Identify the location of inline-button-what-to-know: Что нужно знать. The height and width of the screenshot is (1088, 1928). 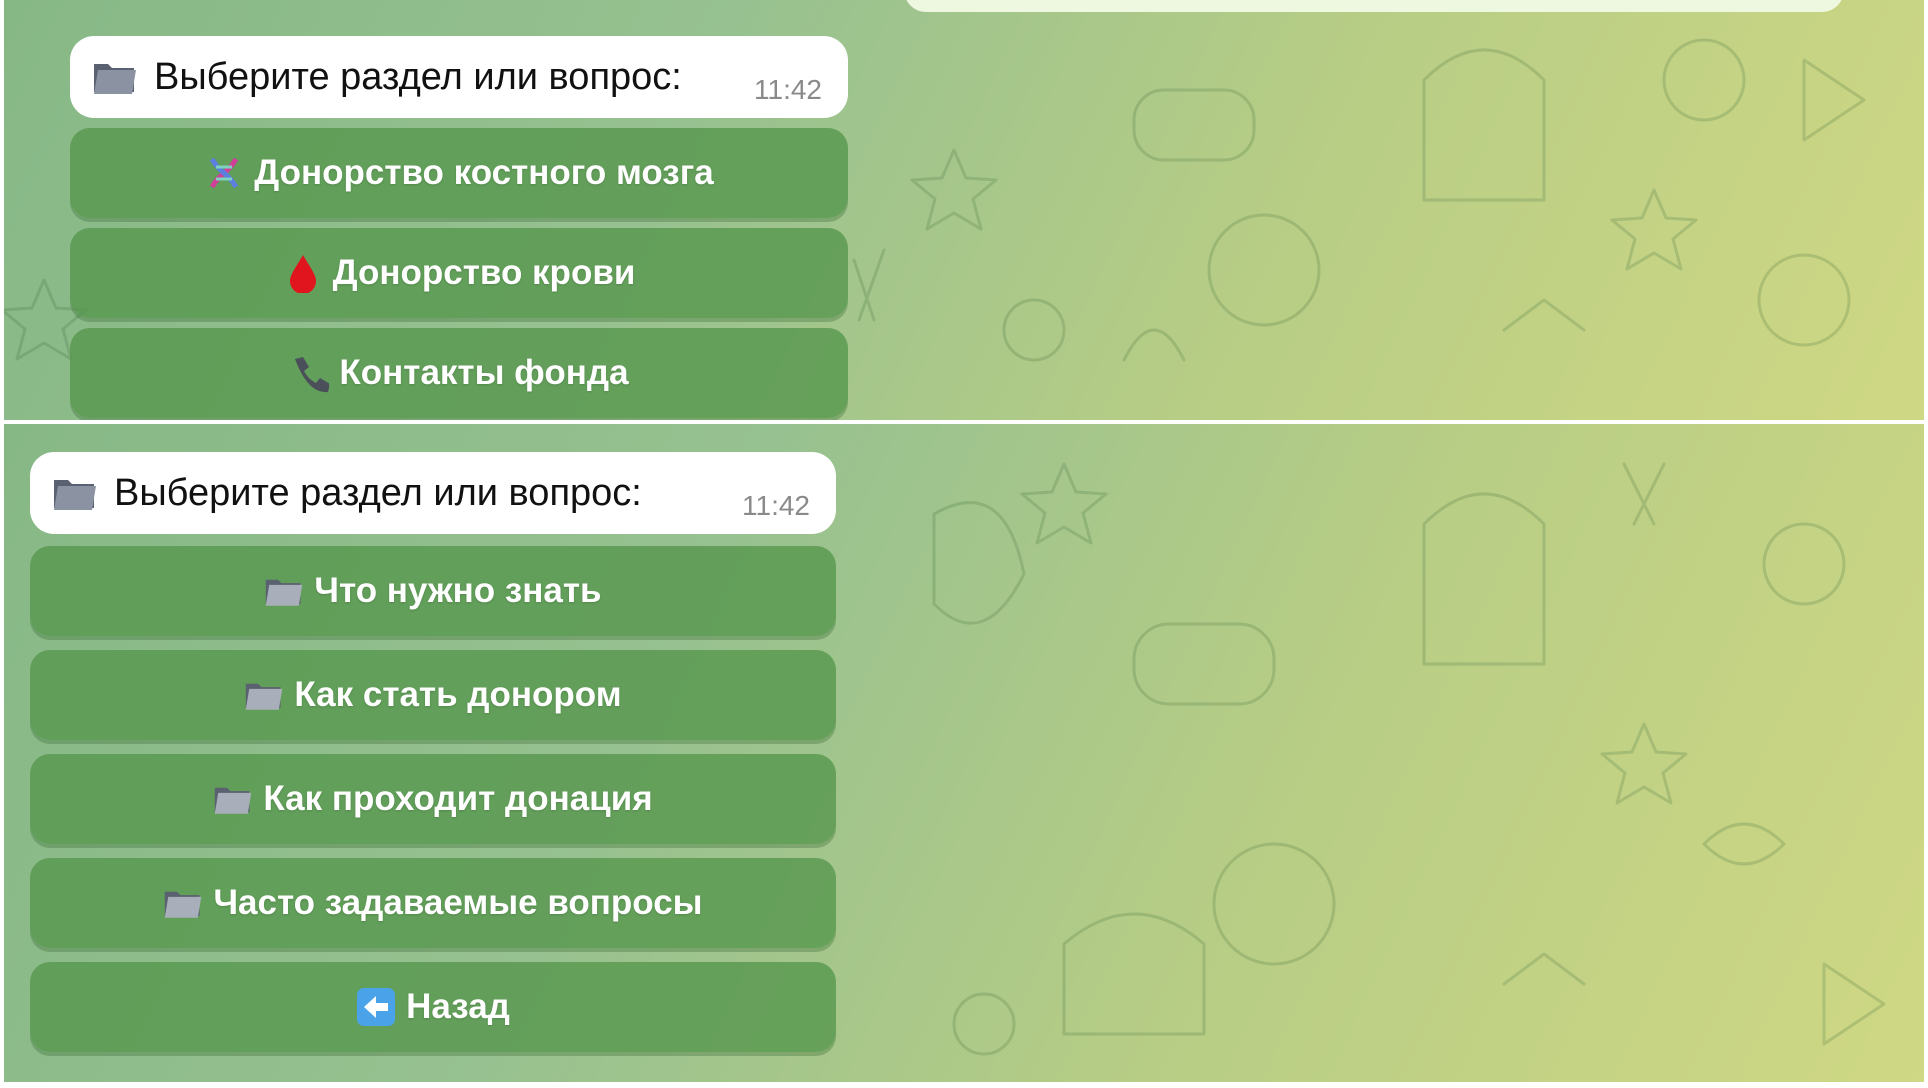
(433, 591).